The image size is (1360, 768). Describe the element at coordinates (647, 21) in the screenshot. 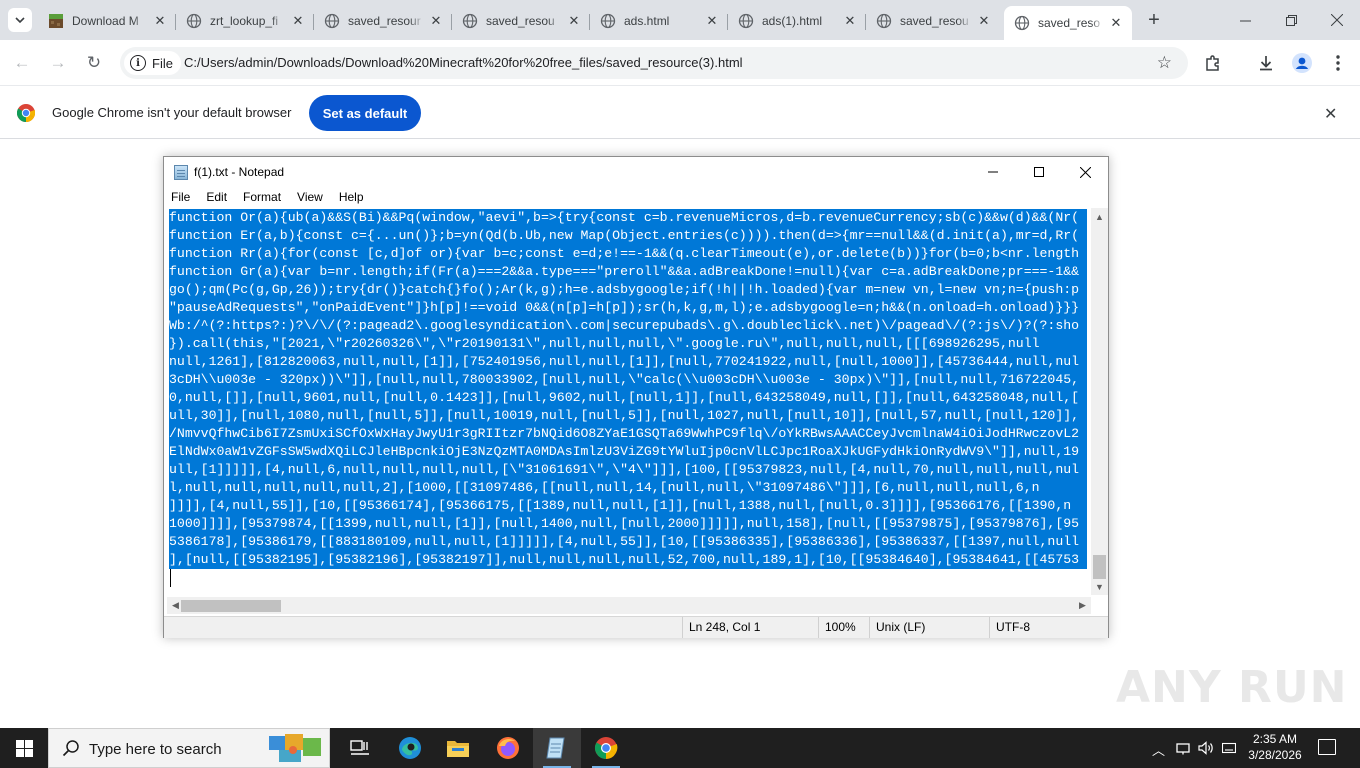

I see `tab-title: ads.html` at that location.